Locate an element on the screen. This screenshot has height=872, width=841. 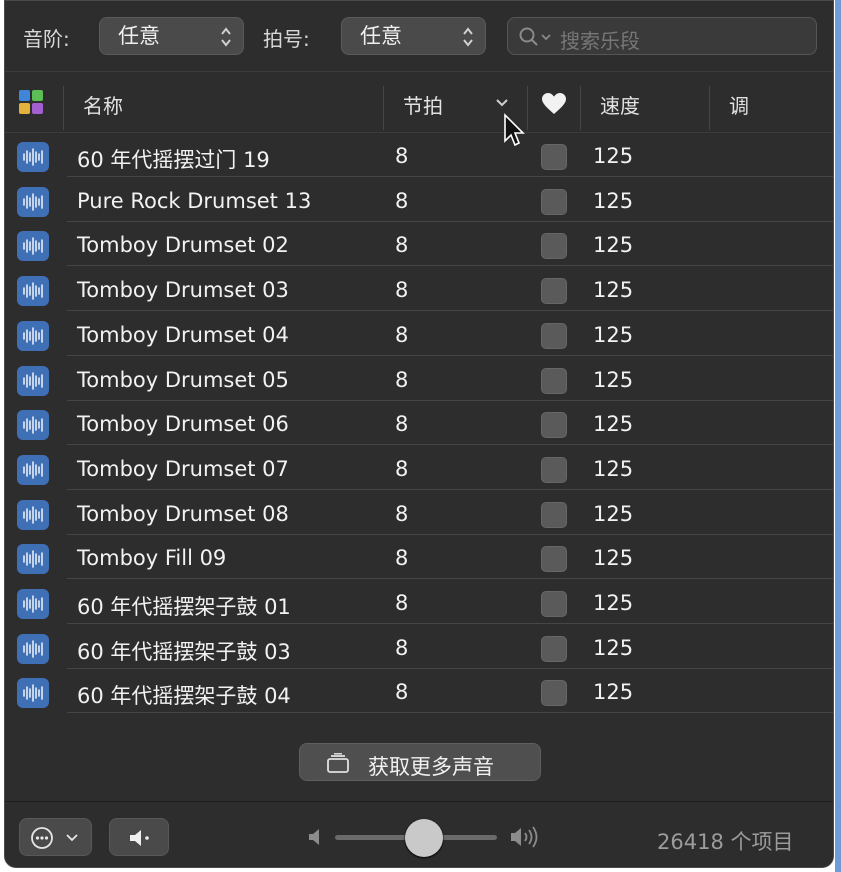
loop-row: 60 年代摇摆架子鼓 03 8 125 is located at coordinates (419, 647).